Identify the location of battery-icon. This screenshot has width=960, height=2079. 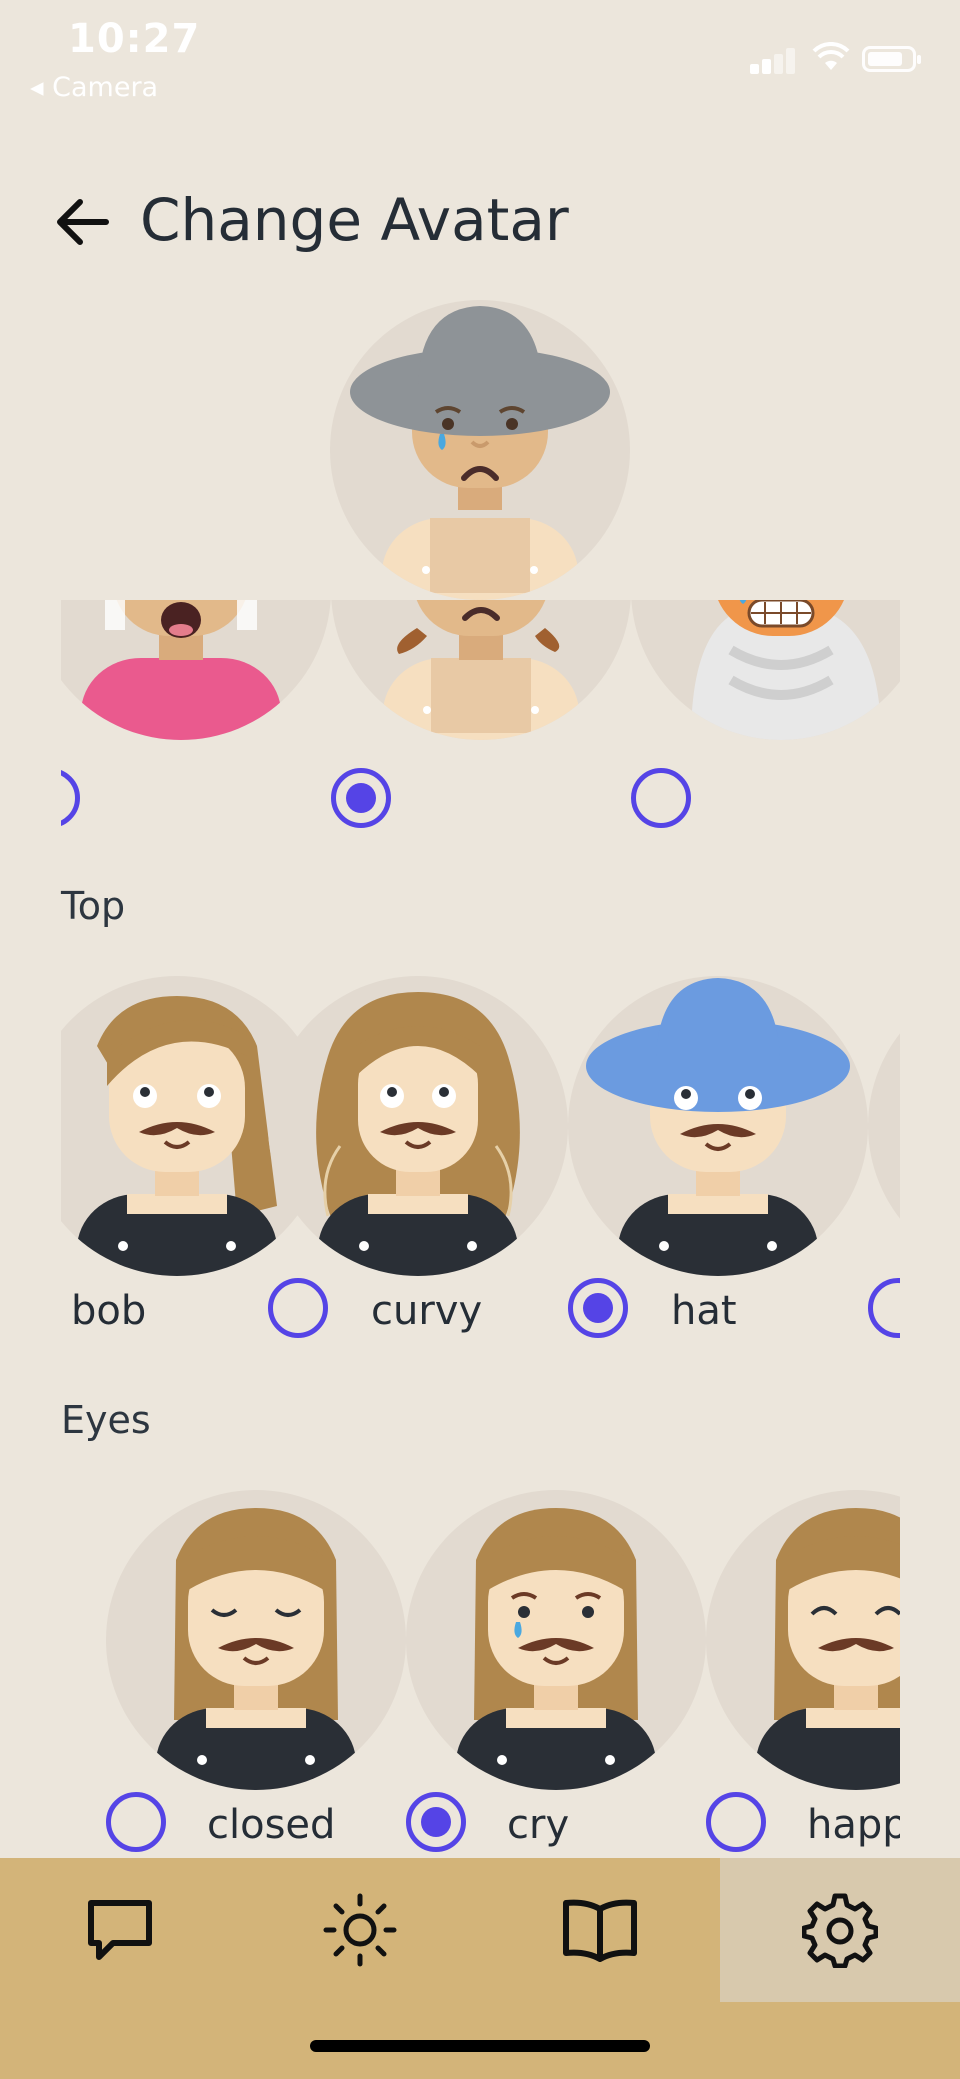
(891, 59).